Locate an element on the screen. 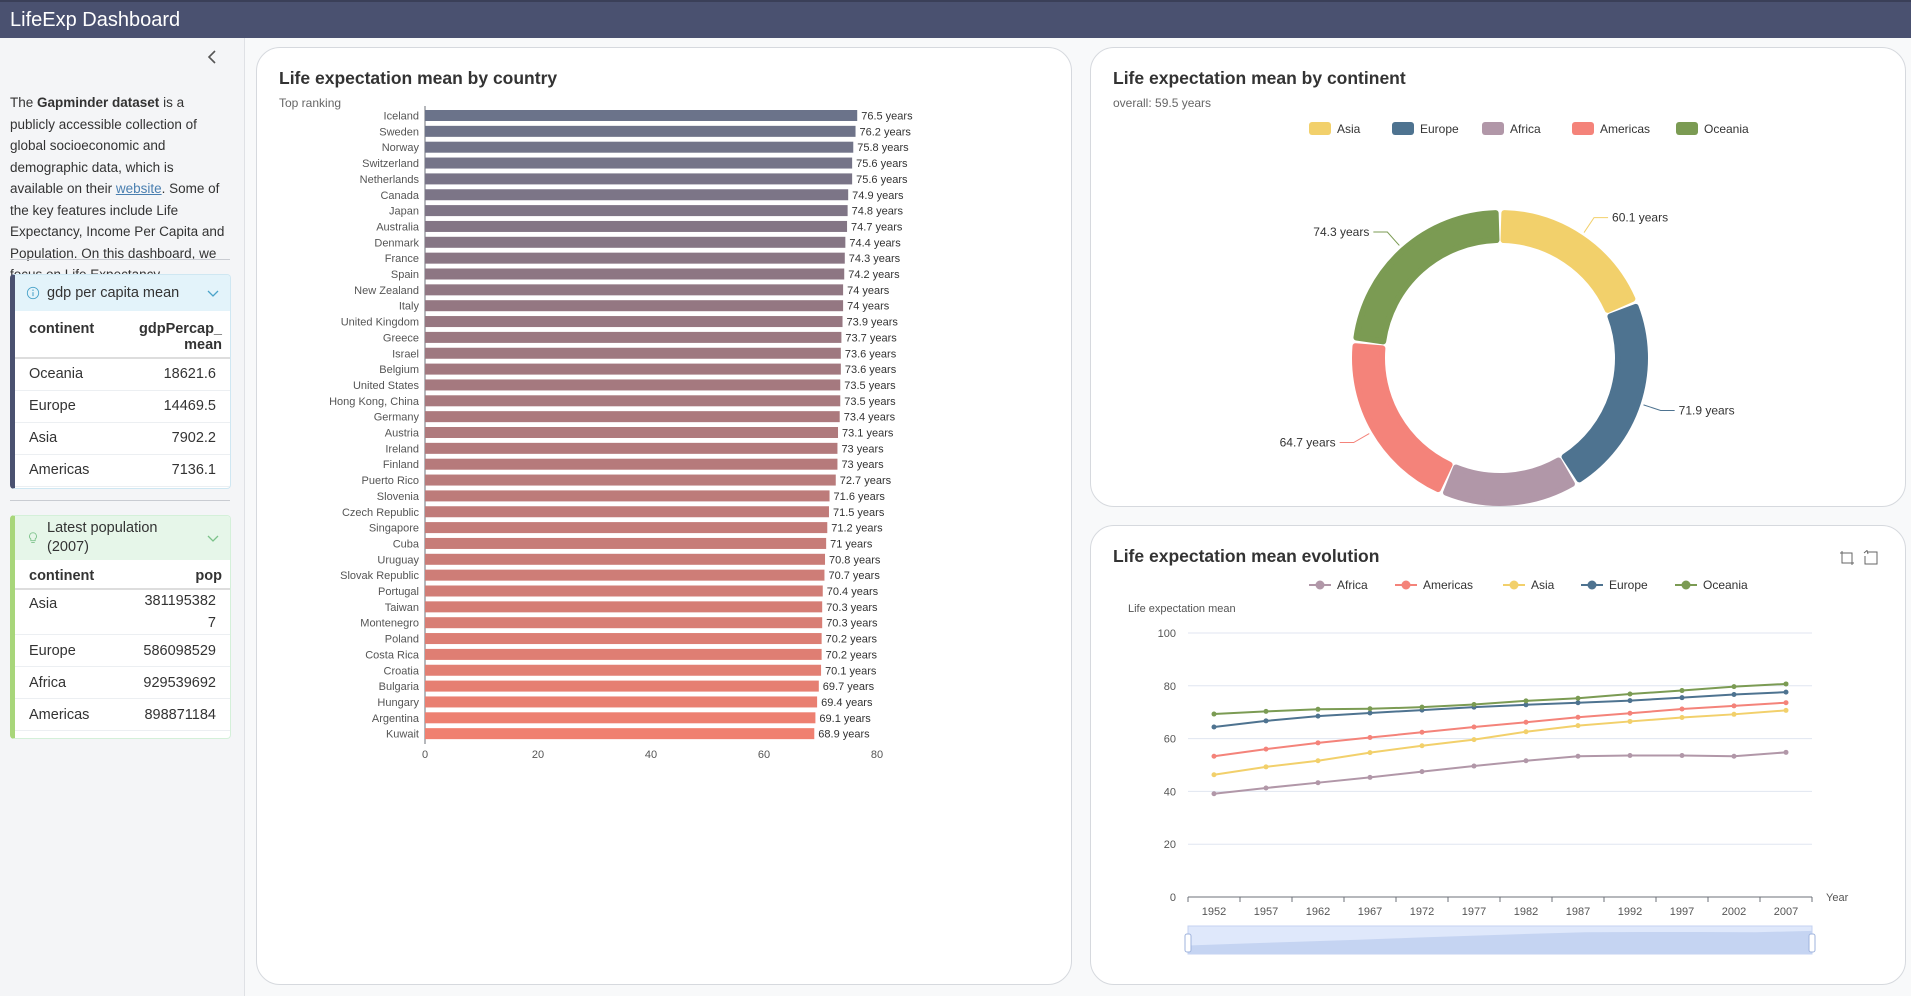 The height and width of the screenshot is (996, 1911). data-label: 73 years is located at coordinates (862, 465).